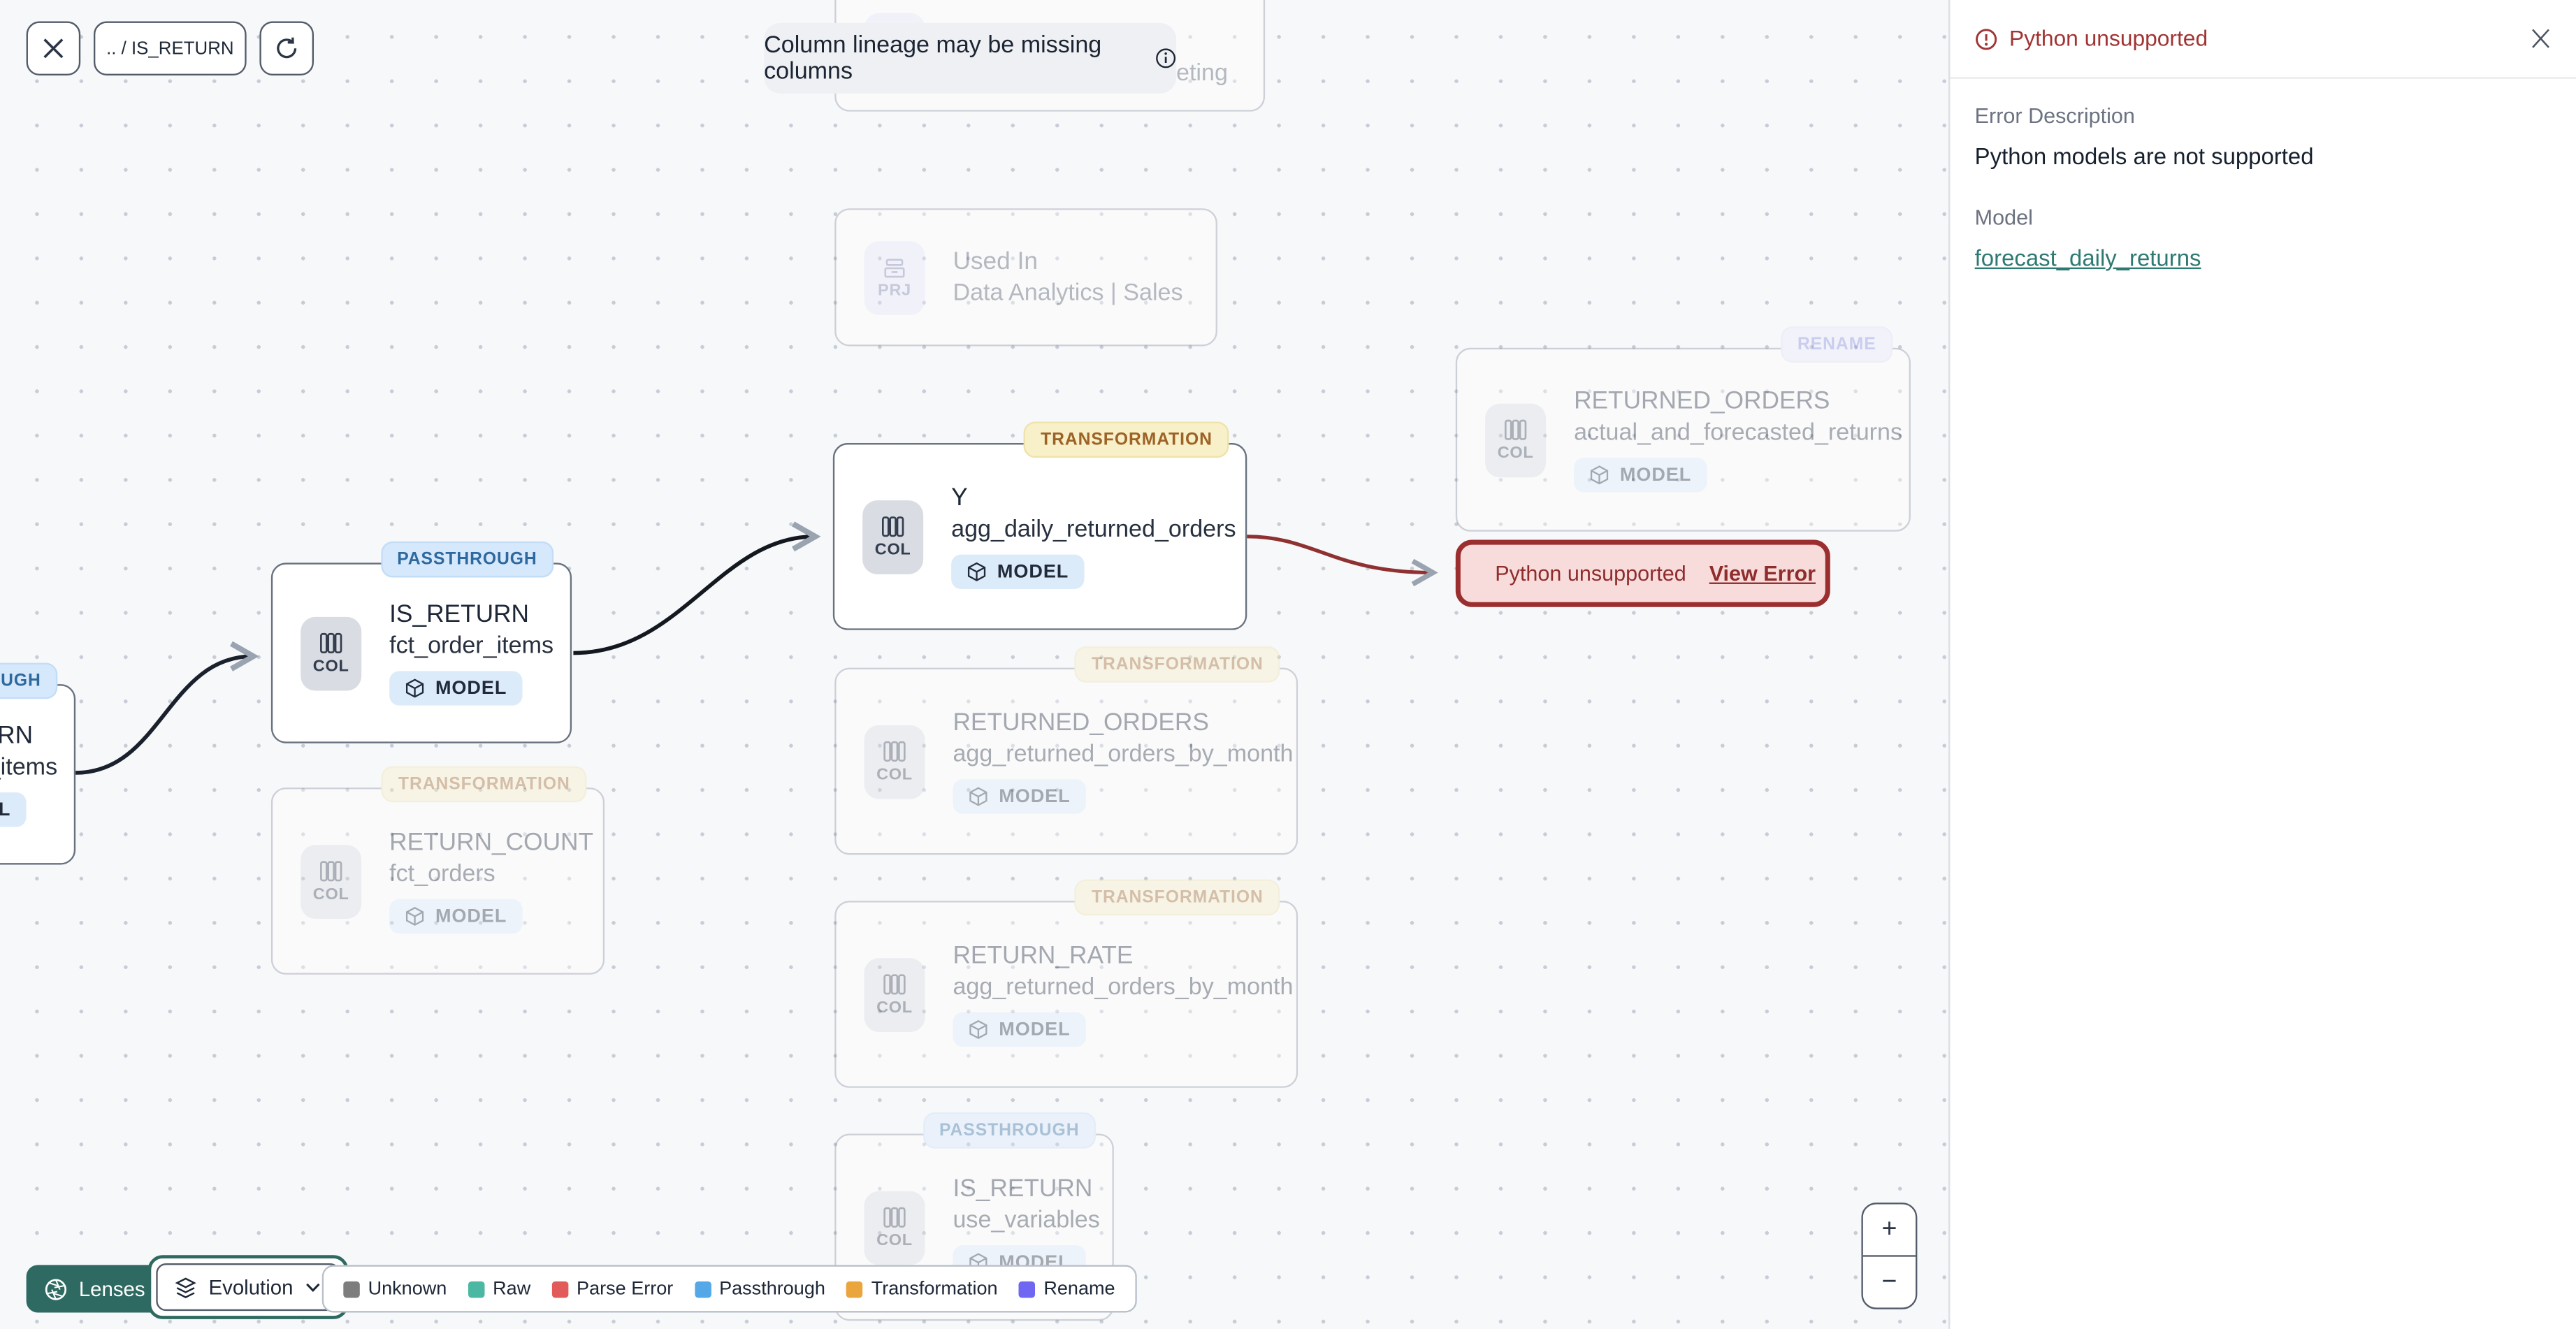  Describe the element at coordinates (1027, 1220) in the screenshot. I see `node-subtitle: use_variables` at that location.